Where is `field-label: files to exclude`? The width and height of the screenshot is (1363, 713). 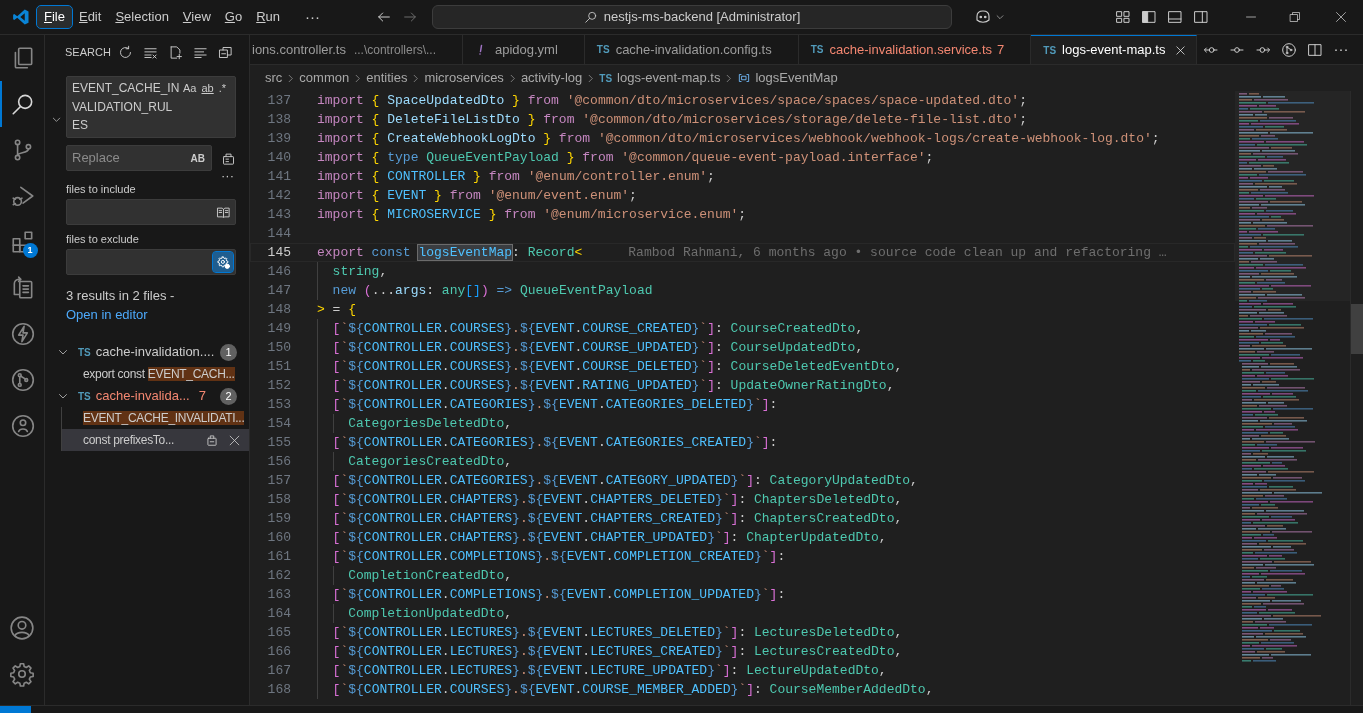
field-label: files to exclude is located at coordinates (103, 239).